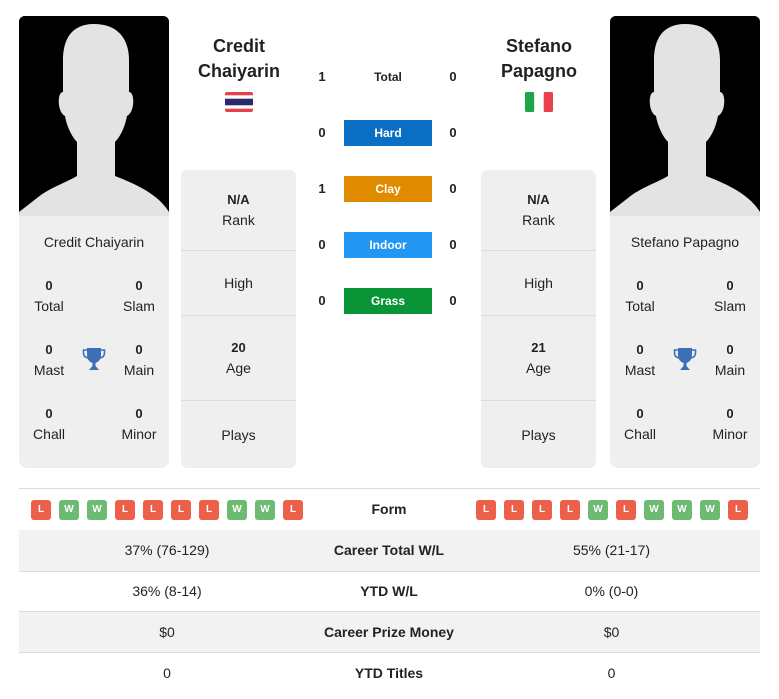 This screenshot has height=699, width=779. Describe the element at coordinates (611, 550) in the screenshot. I see `player2-value: 55% (21-17)` at that location.